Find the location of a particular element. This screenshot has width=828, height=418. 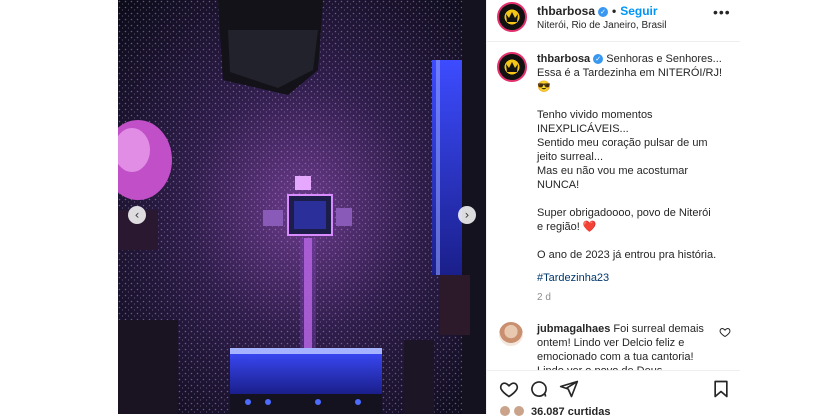

chevron-left-icon: ‹ is located at coordinates (137, 215).